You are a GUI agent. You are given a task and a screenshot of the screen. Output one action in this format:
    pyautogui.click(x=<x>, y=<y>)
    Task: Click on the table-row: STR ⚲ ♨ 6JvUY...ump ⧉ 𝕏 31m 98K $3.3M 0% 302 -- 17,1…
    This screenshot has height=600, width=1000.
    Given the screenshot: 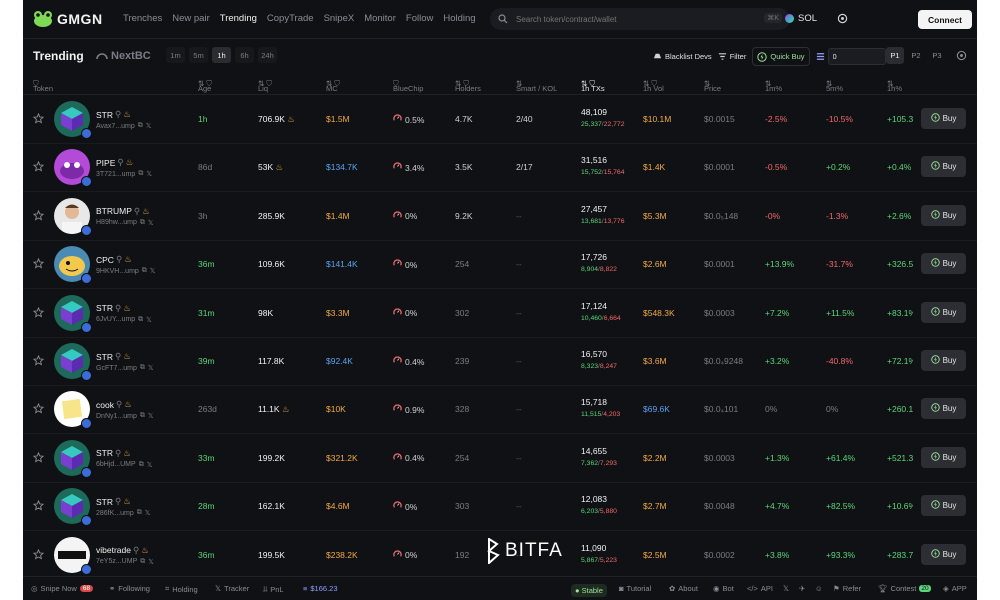 What is the action you would take?
    pyautogui.click(x=500, y=313)
    